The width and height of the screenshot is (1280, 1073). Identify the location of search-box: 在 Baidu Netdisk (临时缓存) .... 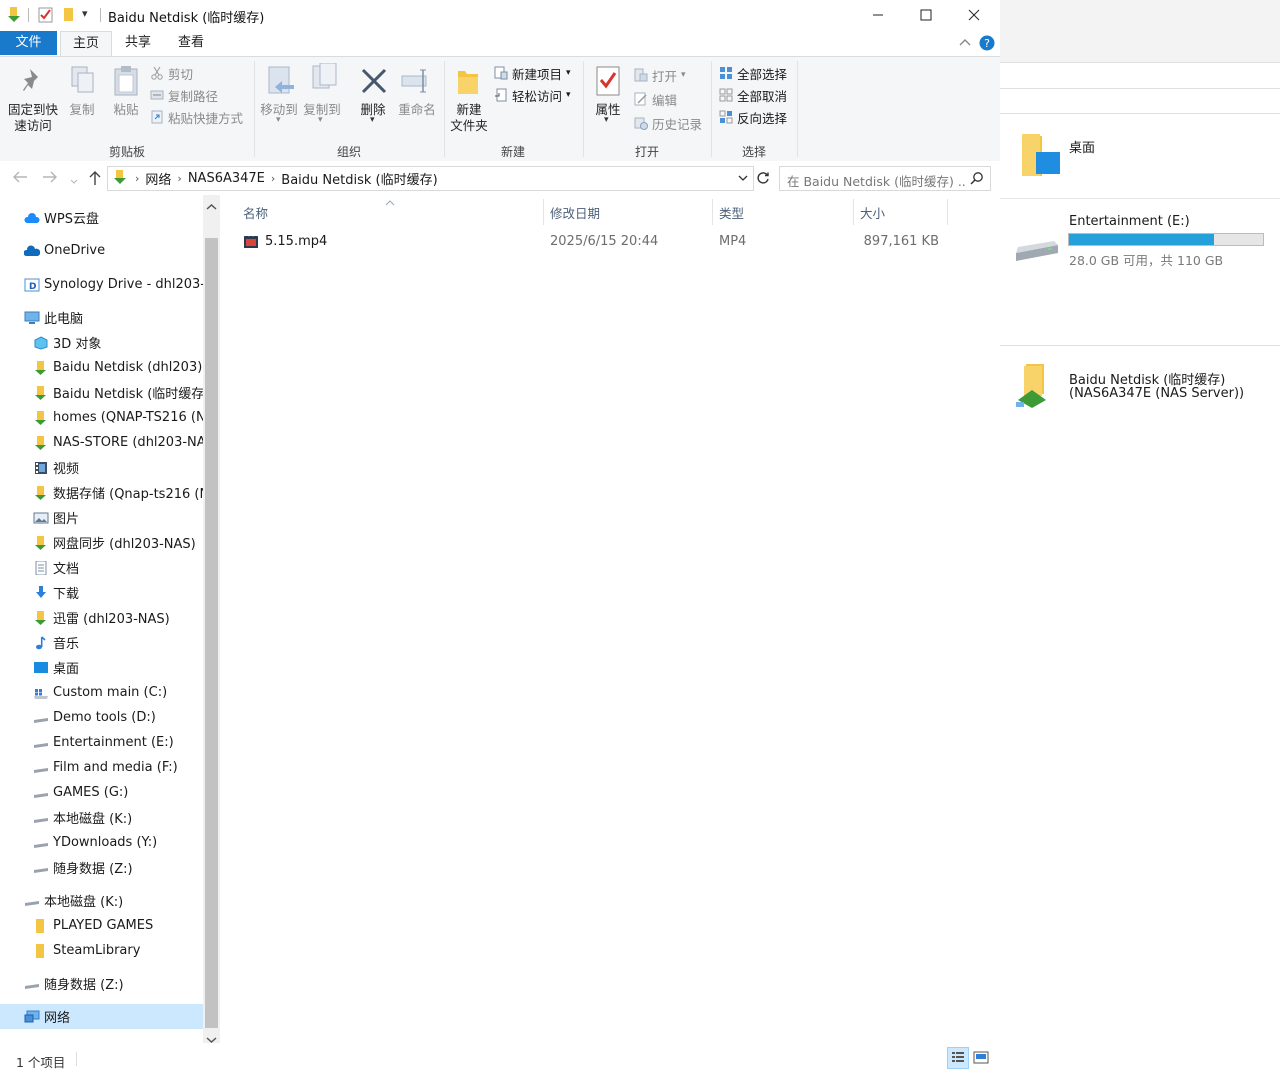
(885, 178).